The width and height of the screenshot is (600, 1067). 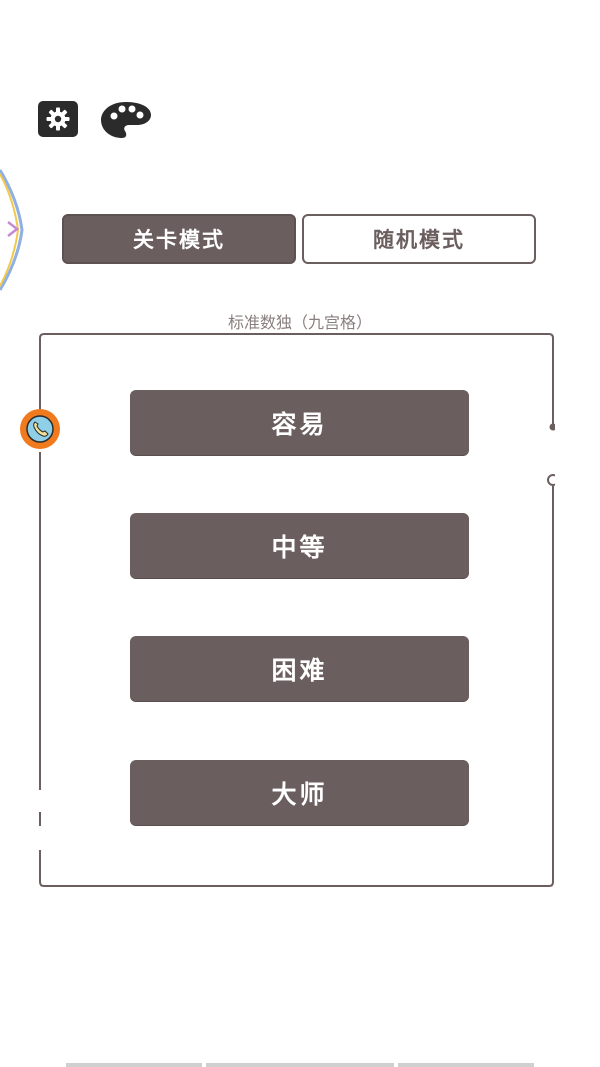 I want to click on floating-assist-button, so click(x=40, y=429).